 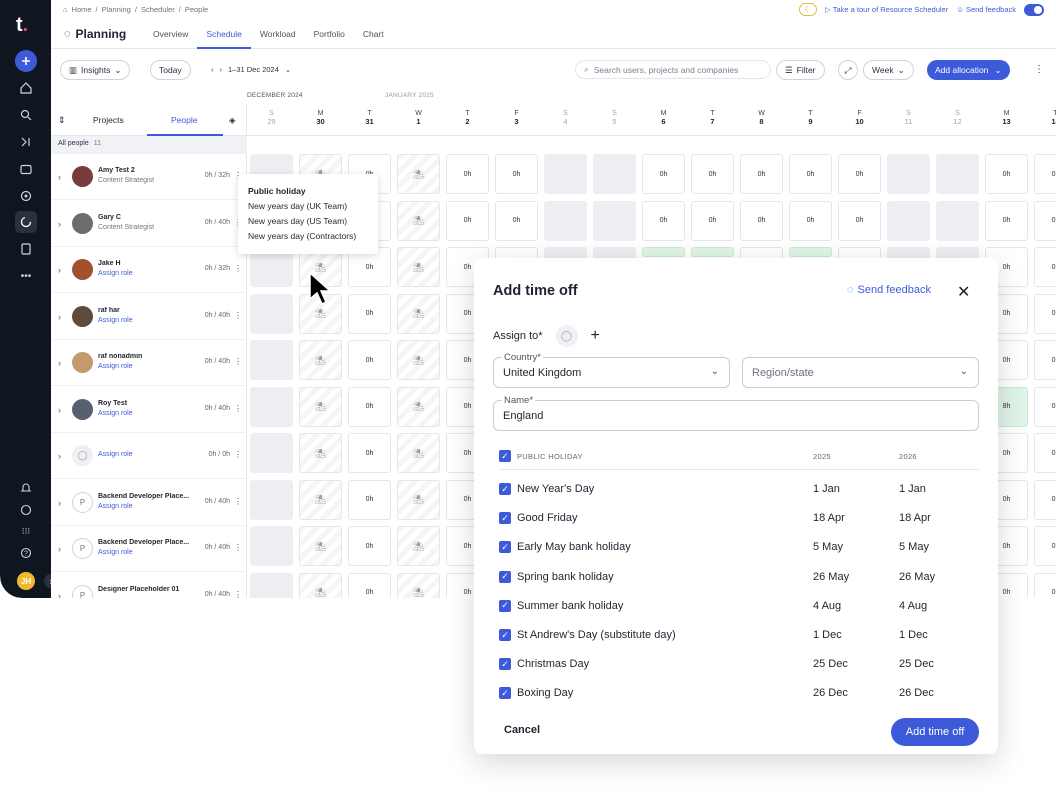 I want to click on view-select: Week ⌄, so click(x=888, y=70).